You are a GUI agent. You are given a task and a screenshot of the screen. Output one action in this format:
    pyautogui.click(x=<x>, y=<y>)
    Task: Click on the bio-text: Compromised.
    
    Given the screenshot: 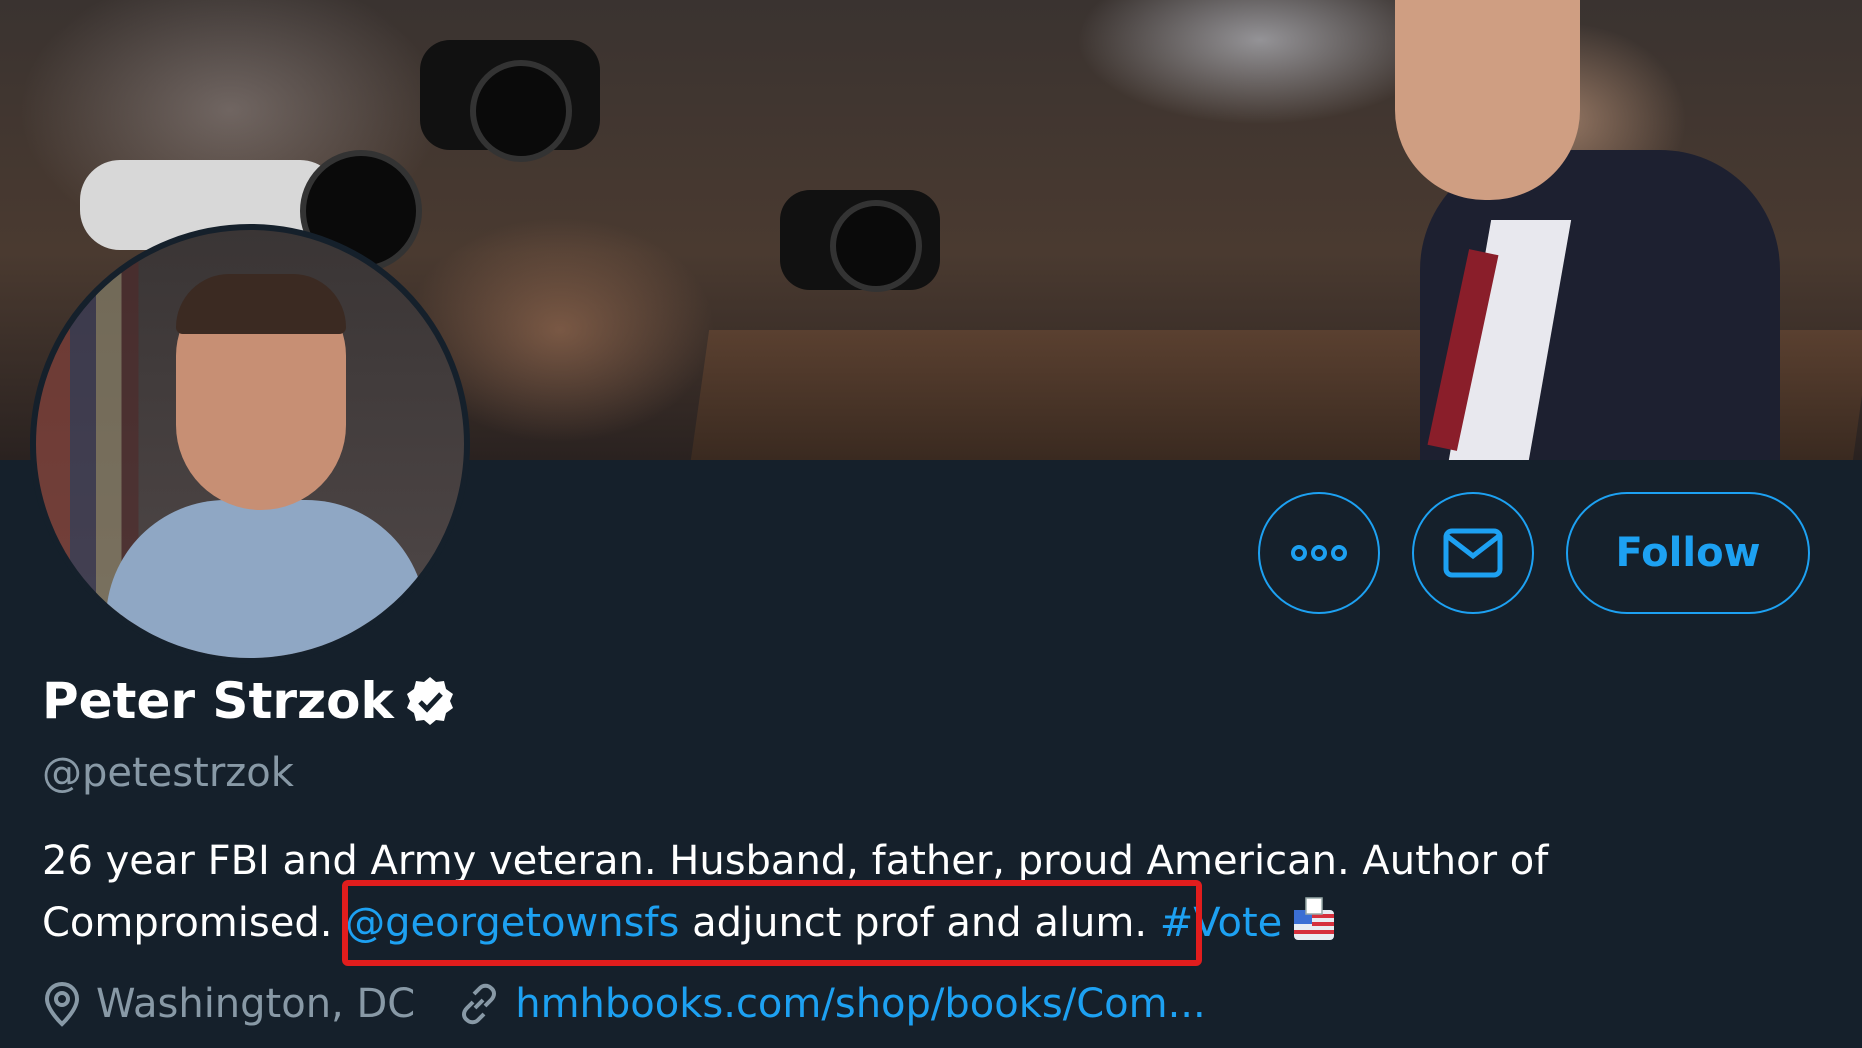 What is the action you would take?
    pyautogui.click(x=194, y=923)
    